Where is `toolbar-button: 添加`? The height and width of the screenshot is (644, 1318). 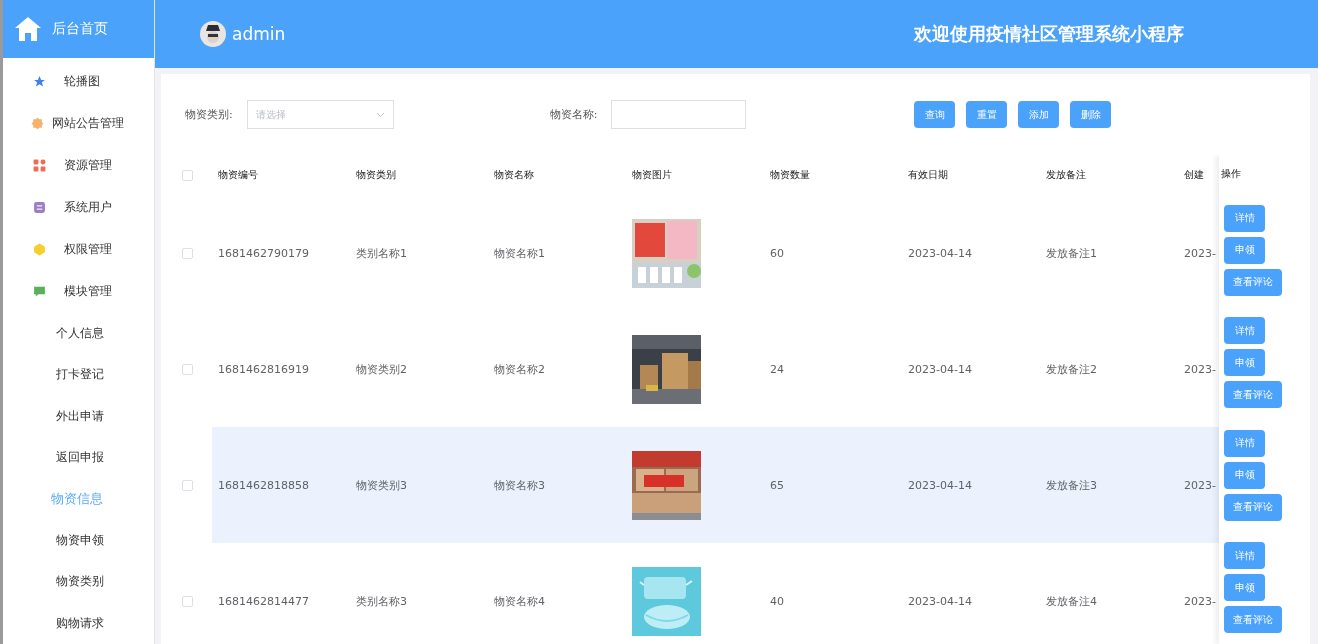 toolbar-button: 添加 is located at coordinates (1039, 114).